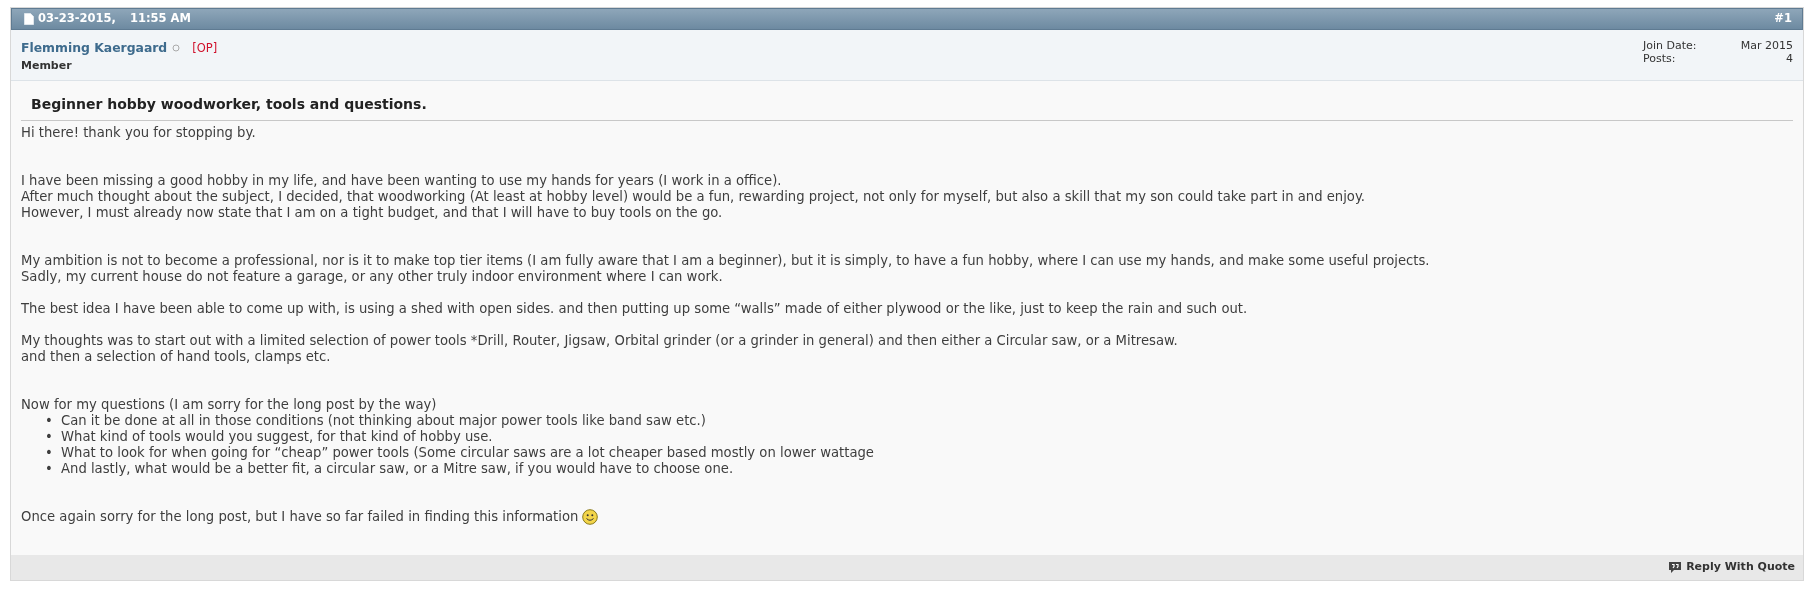 The height and width of the screenshot is (590, 1814). Describe the element at coordinates (139, 133) in the screenshot. I see `post-text: Hi there! thank you for stopping by.` at that location.